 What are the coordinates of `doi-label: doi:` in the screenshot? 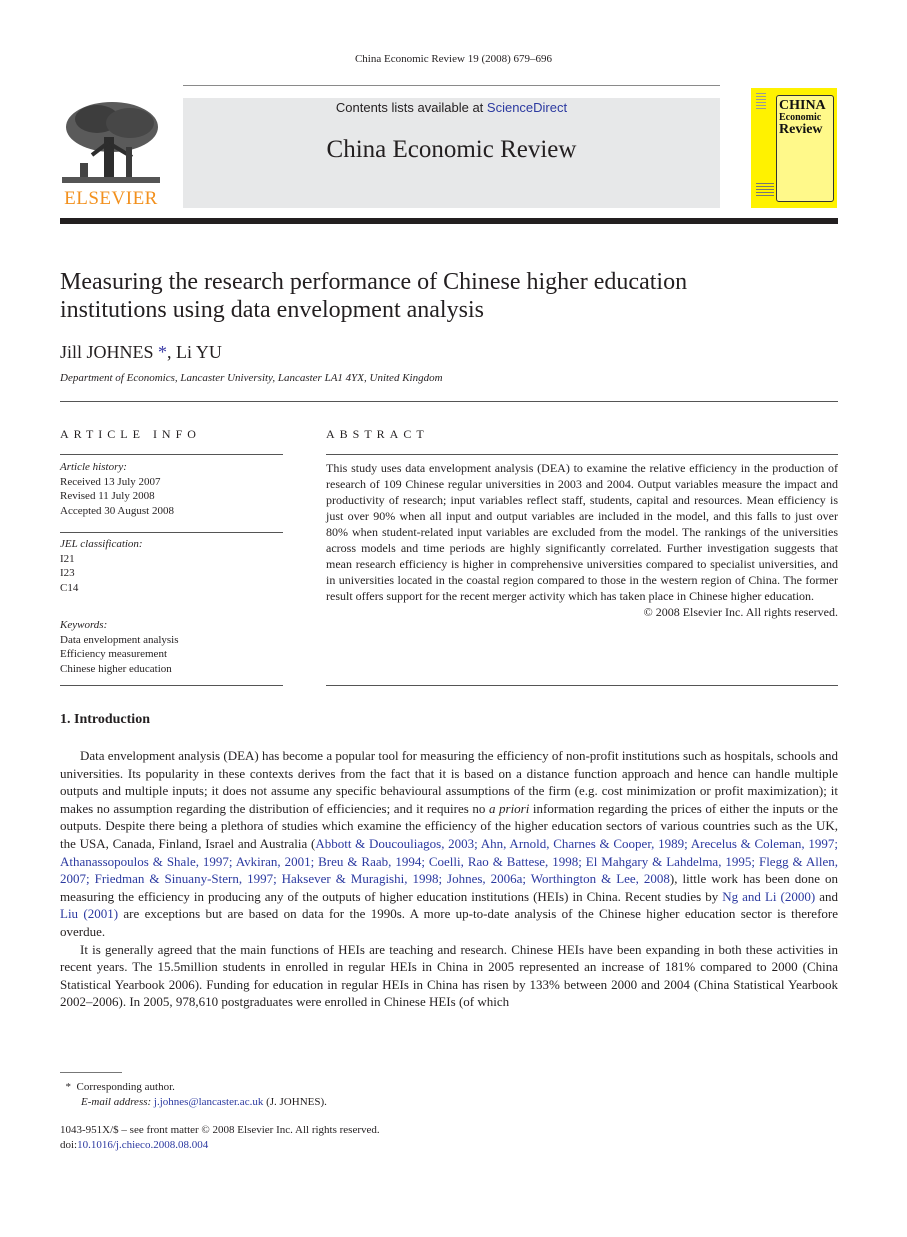 It's located at (69, 1145).